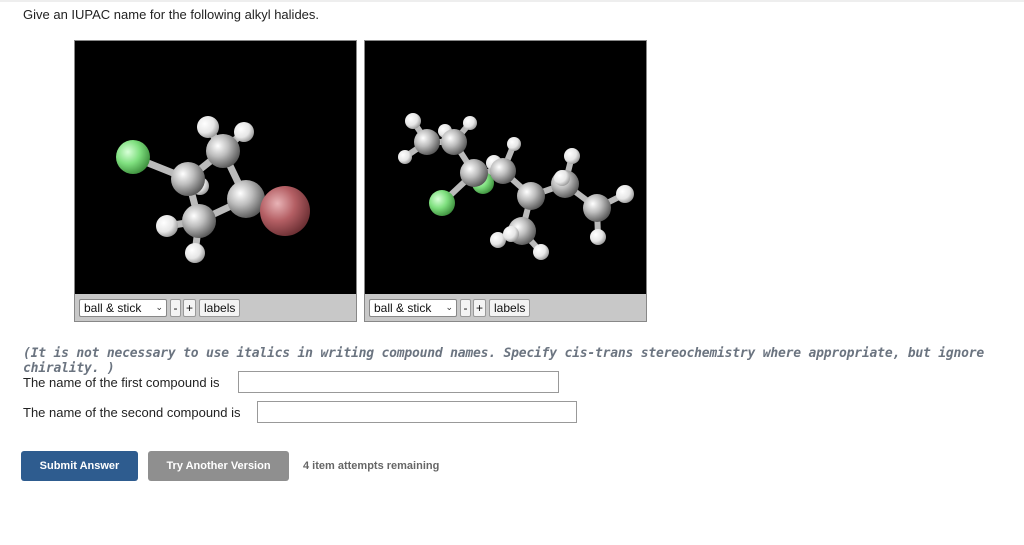  I want to click on viewer-1-zoom-in-button: +, so click(190, 307).